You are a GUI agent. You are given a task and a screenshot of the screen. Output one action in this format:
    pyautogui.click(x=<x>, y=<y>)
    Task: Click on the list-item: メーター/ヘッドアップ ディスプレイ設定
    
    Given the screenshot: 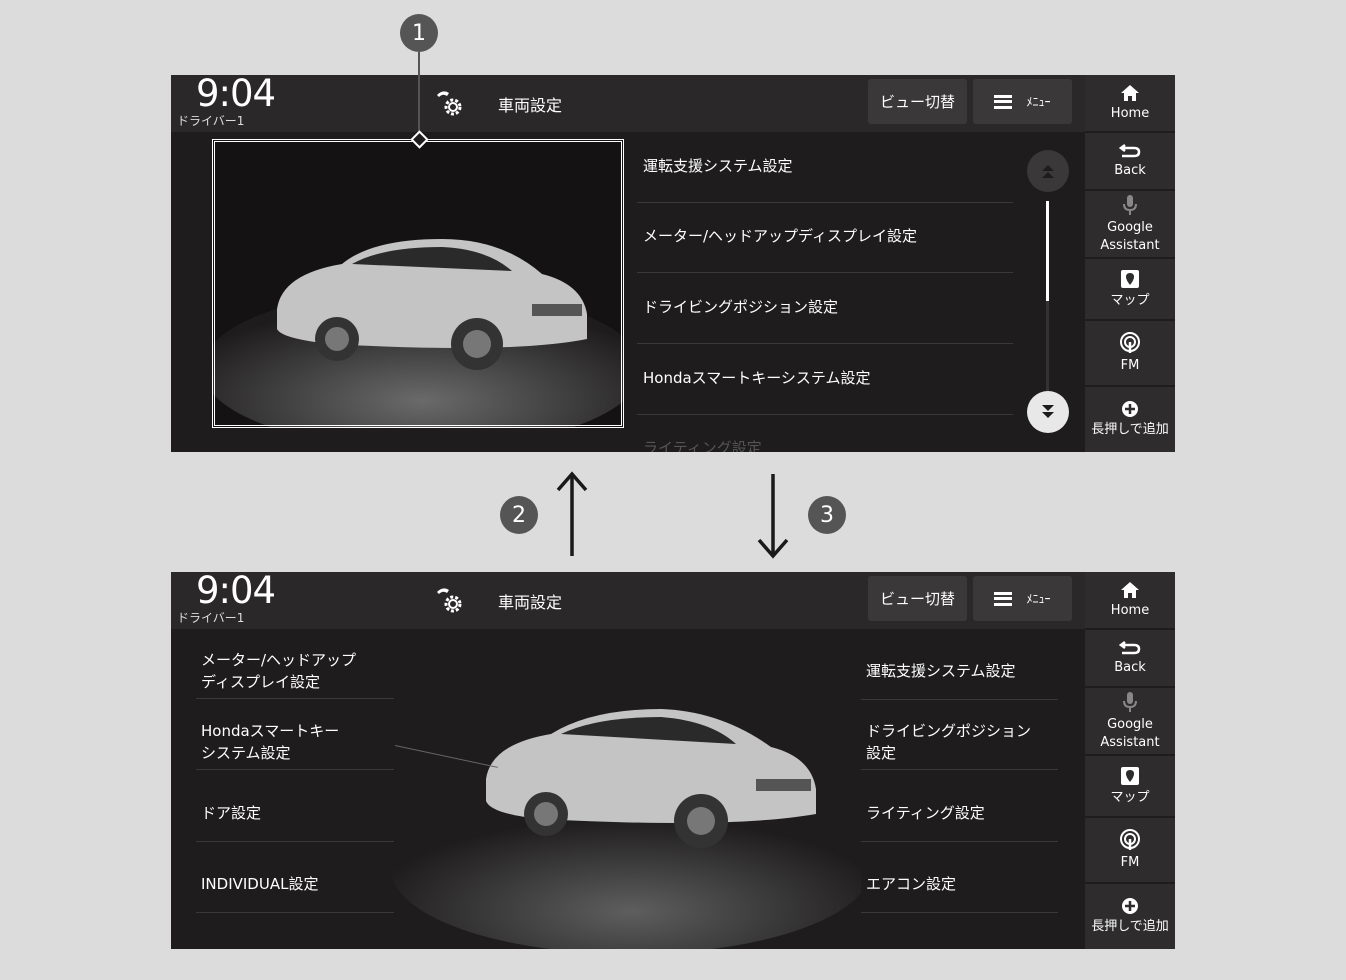 What is the action you would take?
    pyautogui.click(x=295, y=674)
    